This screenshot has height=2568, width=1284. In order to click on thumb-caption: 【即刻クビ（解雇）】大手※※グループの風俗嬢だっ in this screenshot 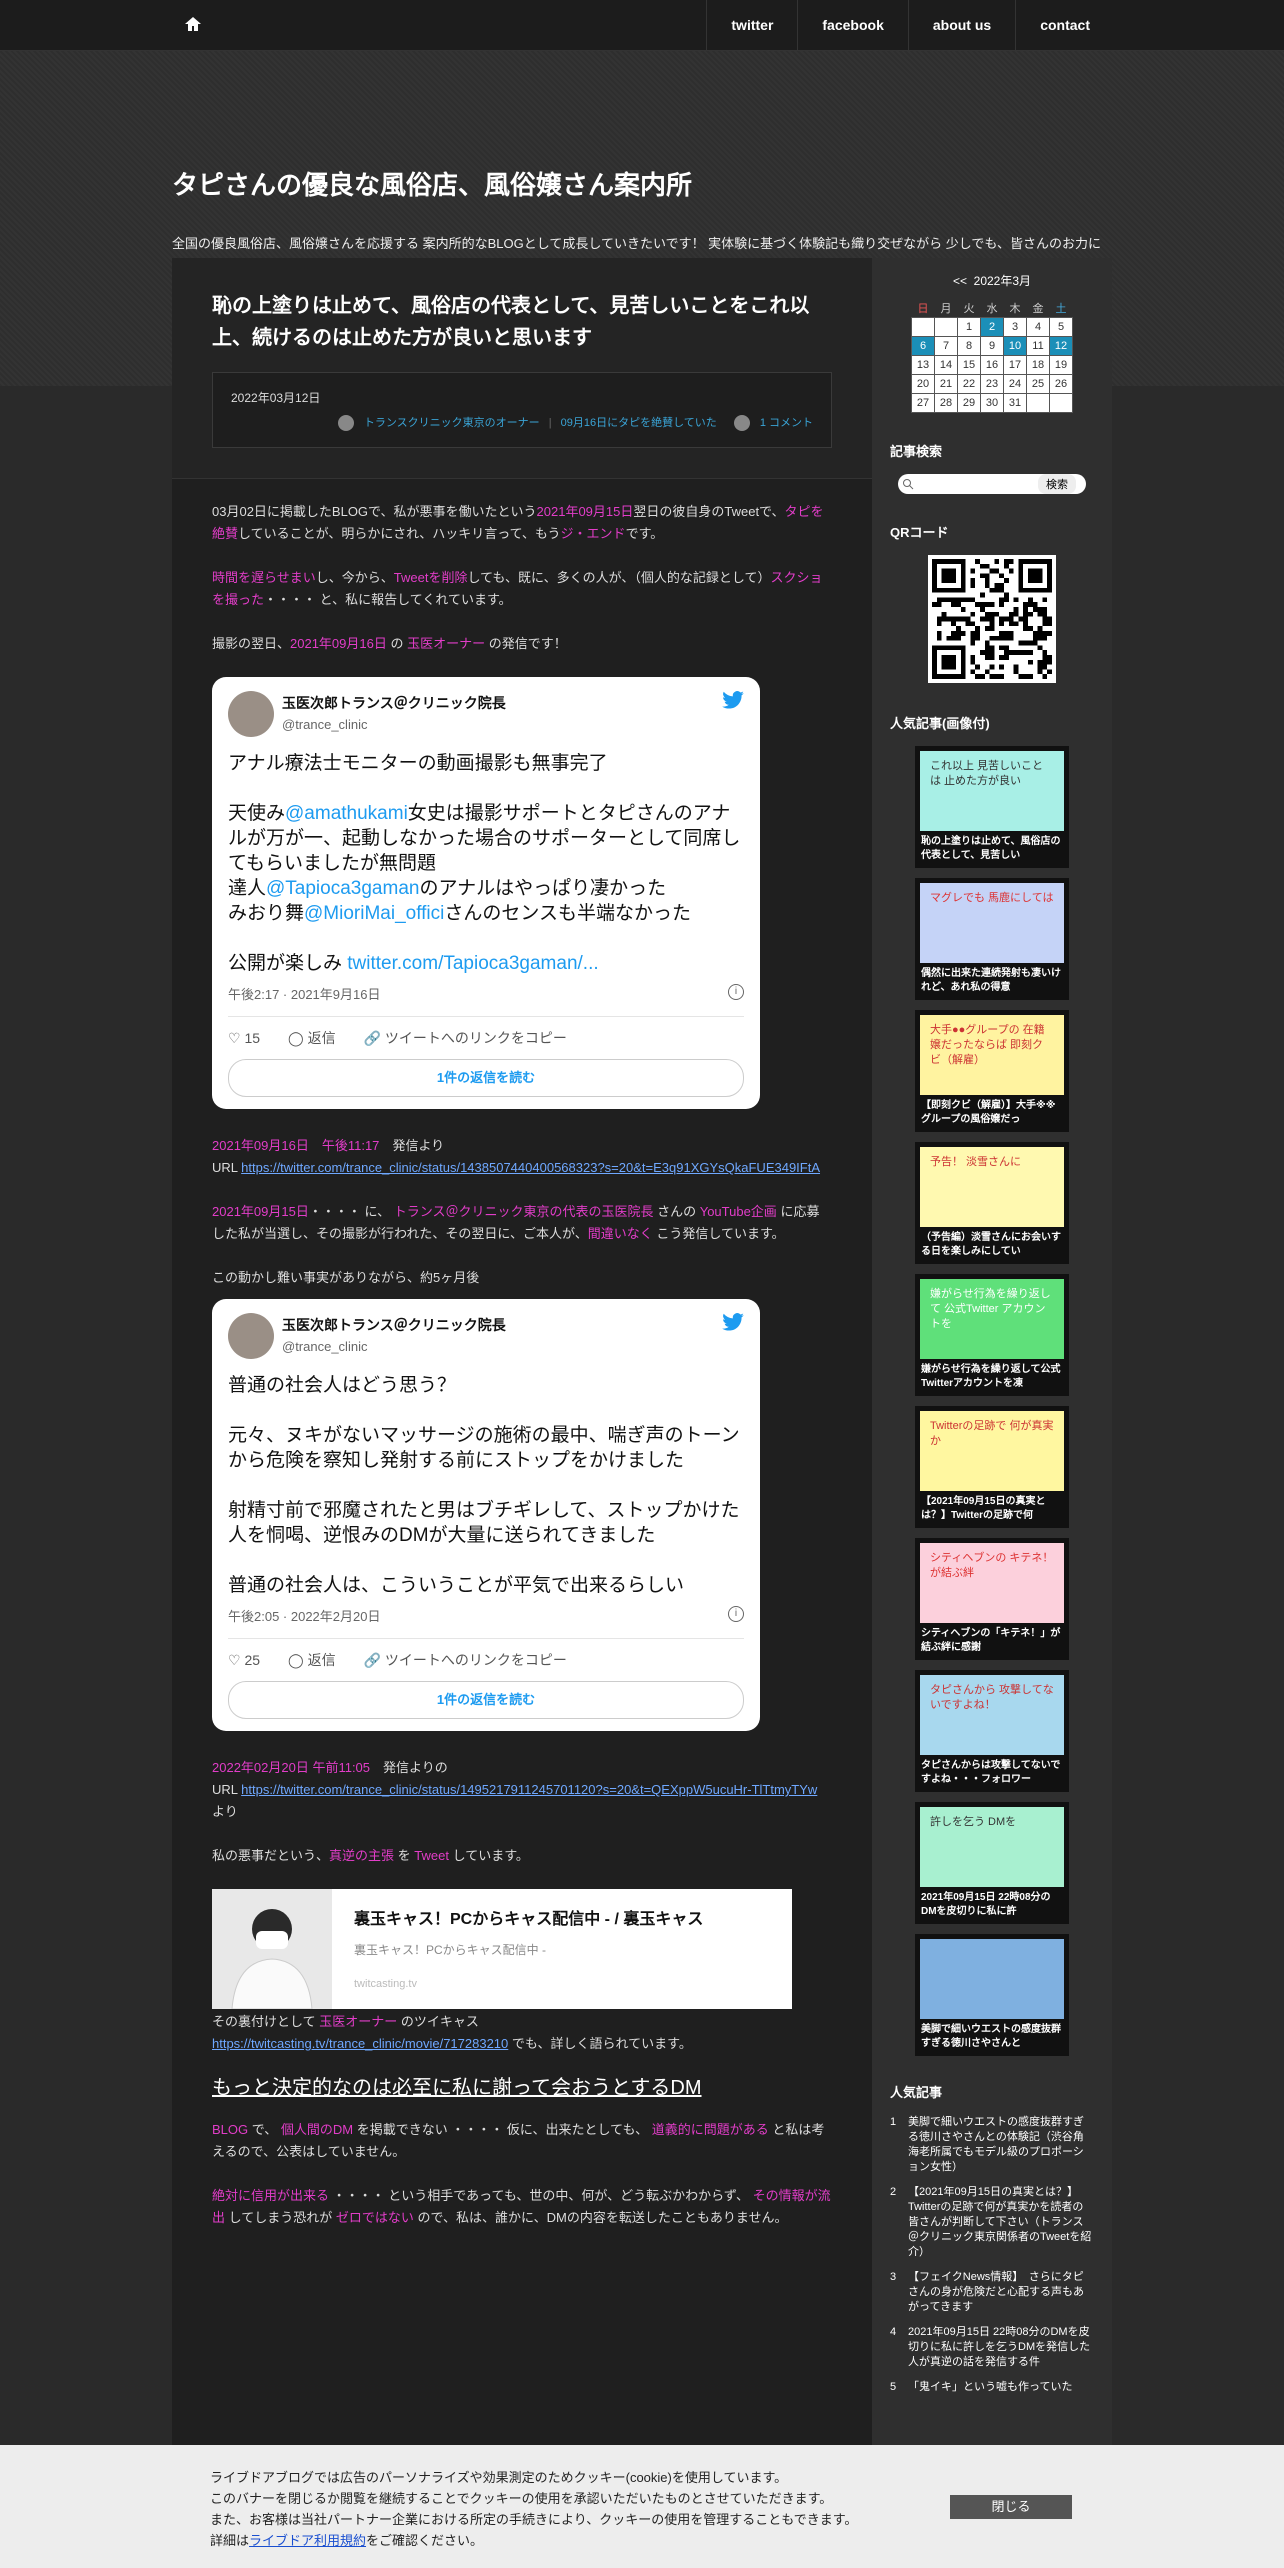, I will do `click(992, 1113)`.